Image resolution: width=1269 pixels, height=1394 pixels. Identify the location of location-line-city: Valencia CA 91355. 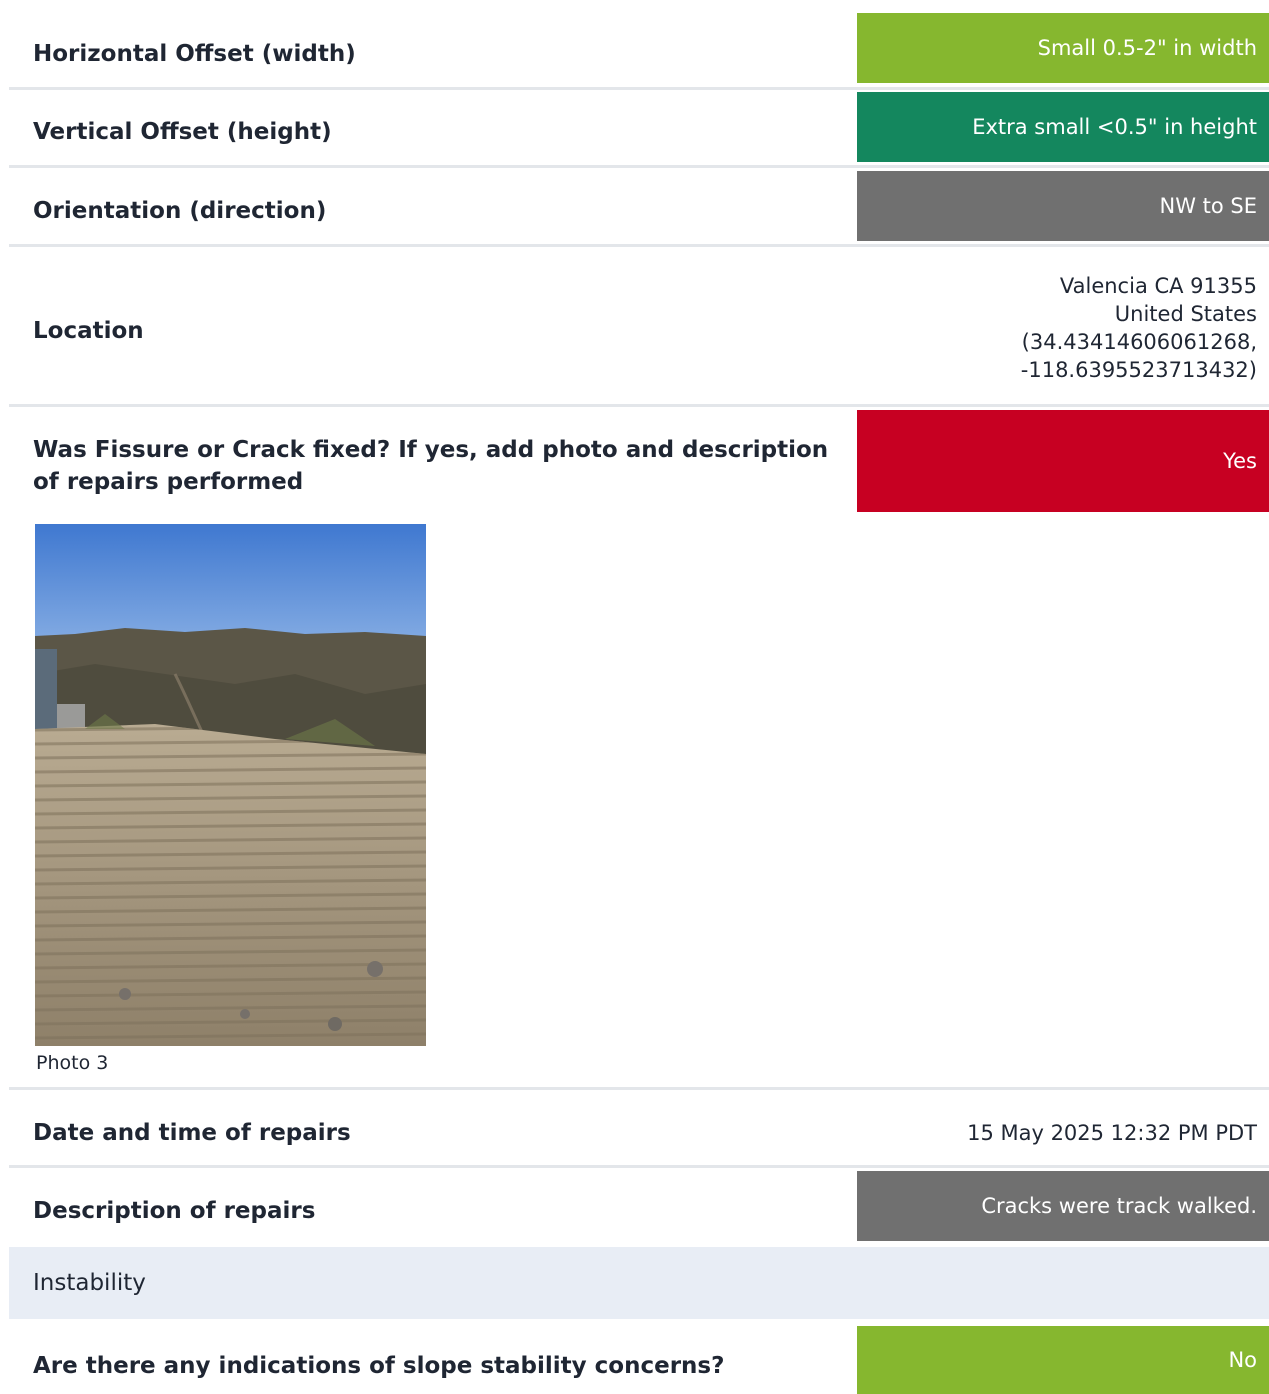
(1158, 286).